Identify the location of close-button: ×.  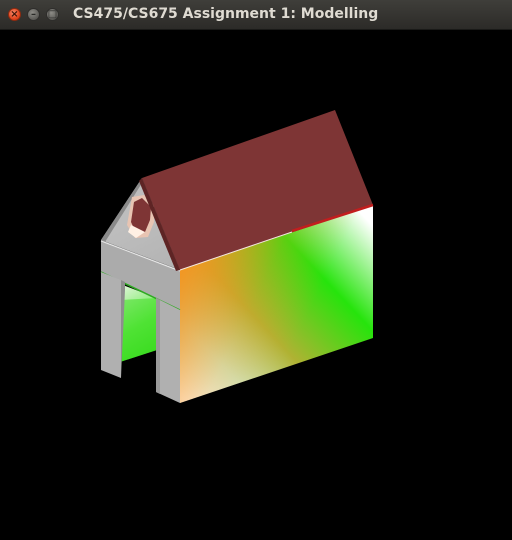
(14, 14).